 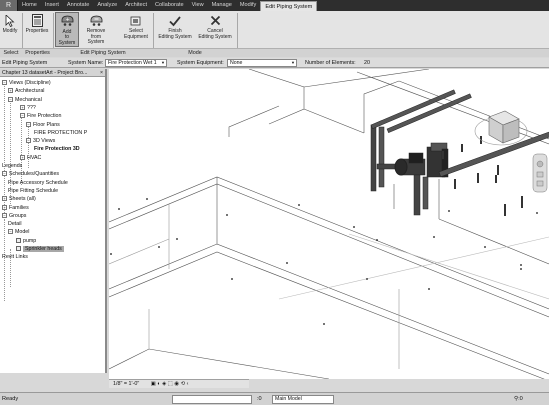 What do you see at coordinates (101, 72) in the screenshot?
I see `close-icon: ×` at bounding box center [101, 72].